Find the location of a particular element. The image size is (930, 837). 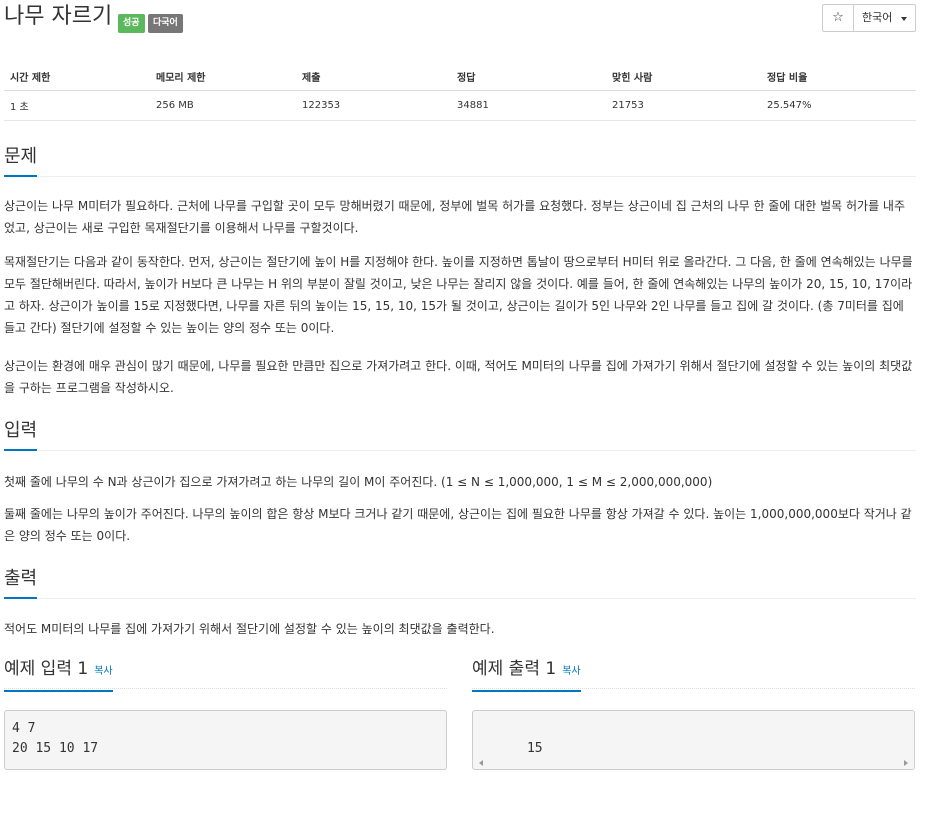

sample-output-panel: 예제 출력 1 복사 15 is located at coordinates (693, 710).